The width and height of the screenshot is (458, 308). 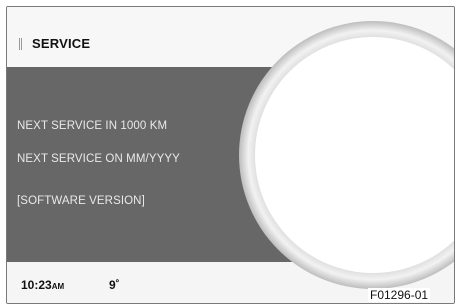 What do you see at coordinates (399, 295) in the screenshot?
I see `figure-id-label: F01296-01` at bounding box center [399, 295].